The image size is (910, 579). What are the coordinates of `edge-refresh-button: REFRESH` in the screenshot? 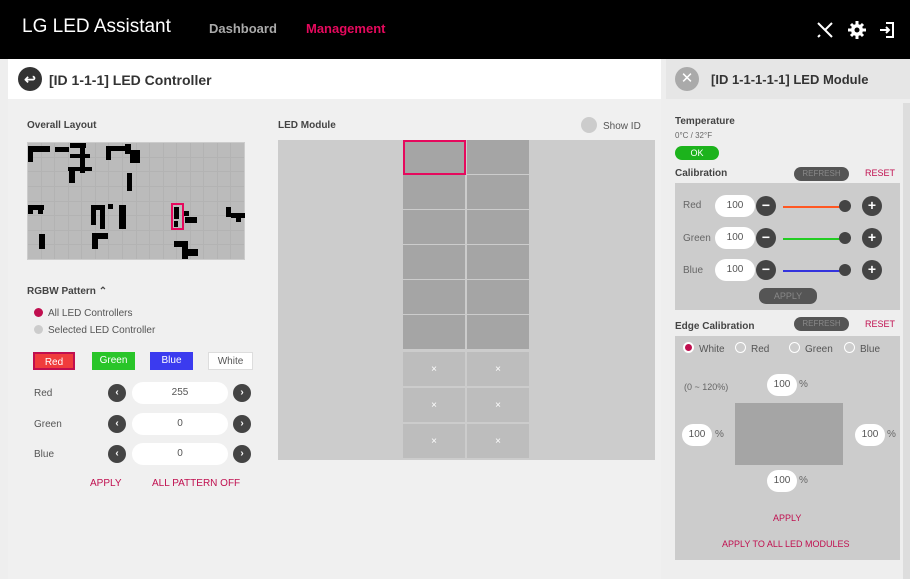 It's located at (821, 324).